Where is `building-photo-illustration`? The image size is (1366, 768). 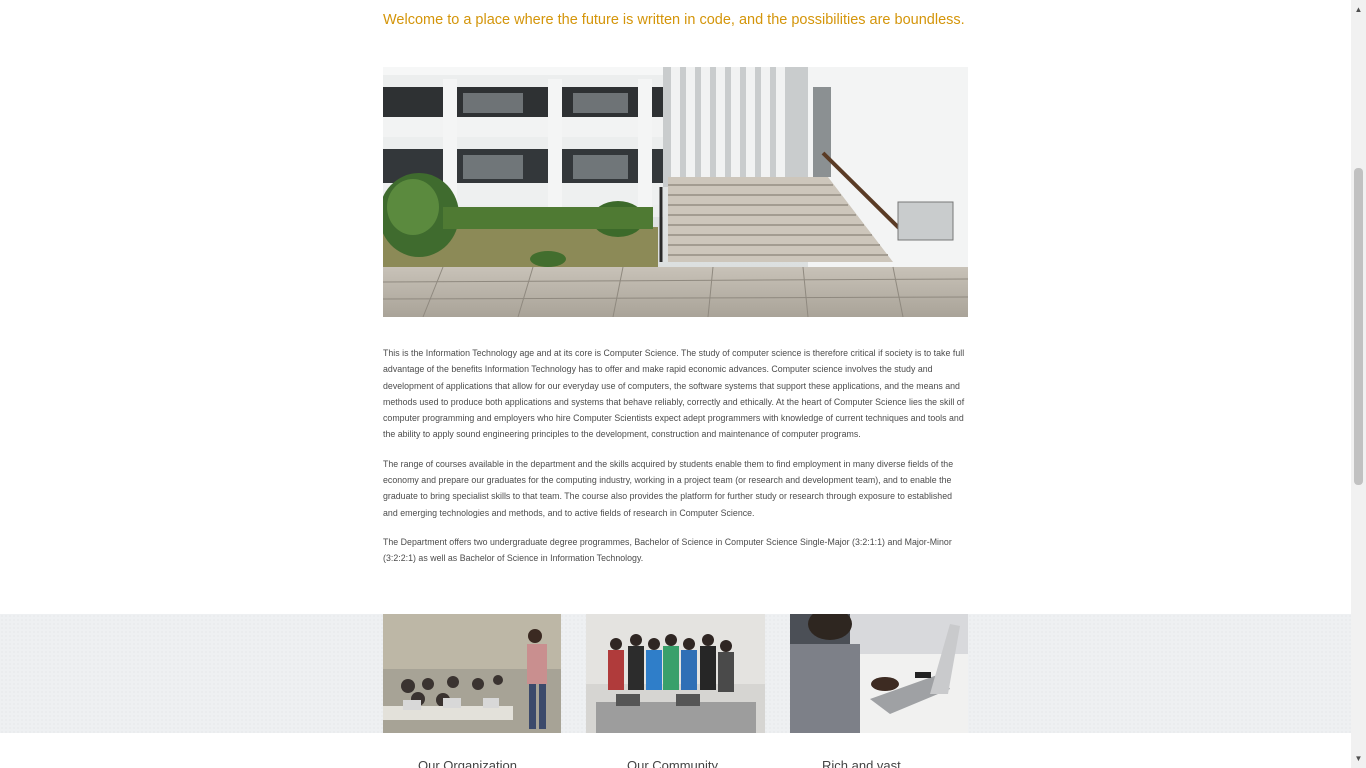 building-photo-illustration is located at coordinates (675, 192).